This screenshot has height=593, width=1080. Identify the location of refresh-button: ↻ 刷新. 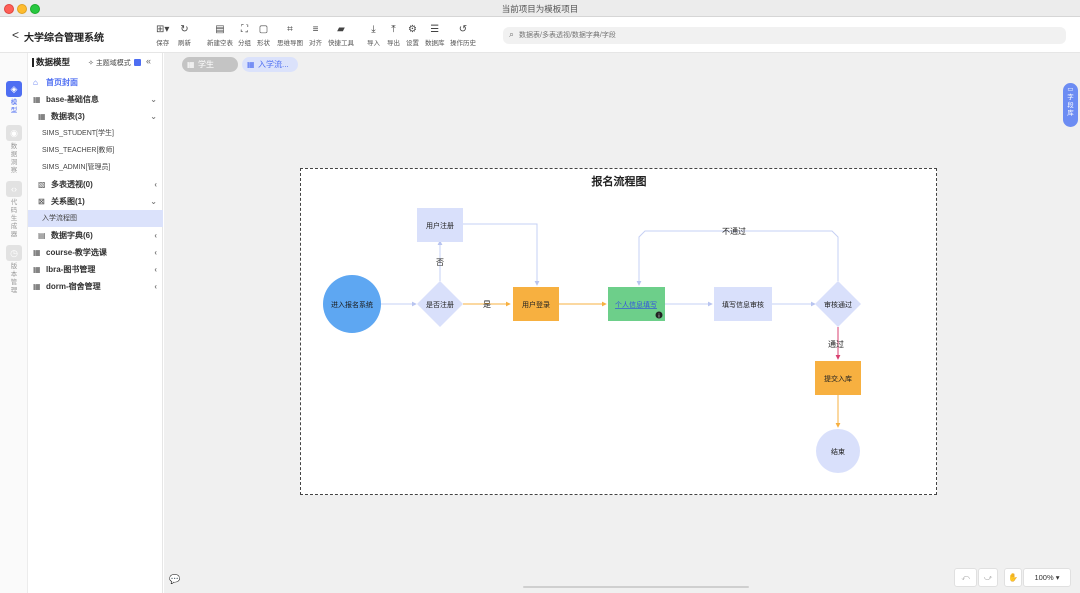
(184, 35).